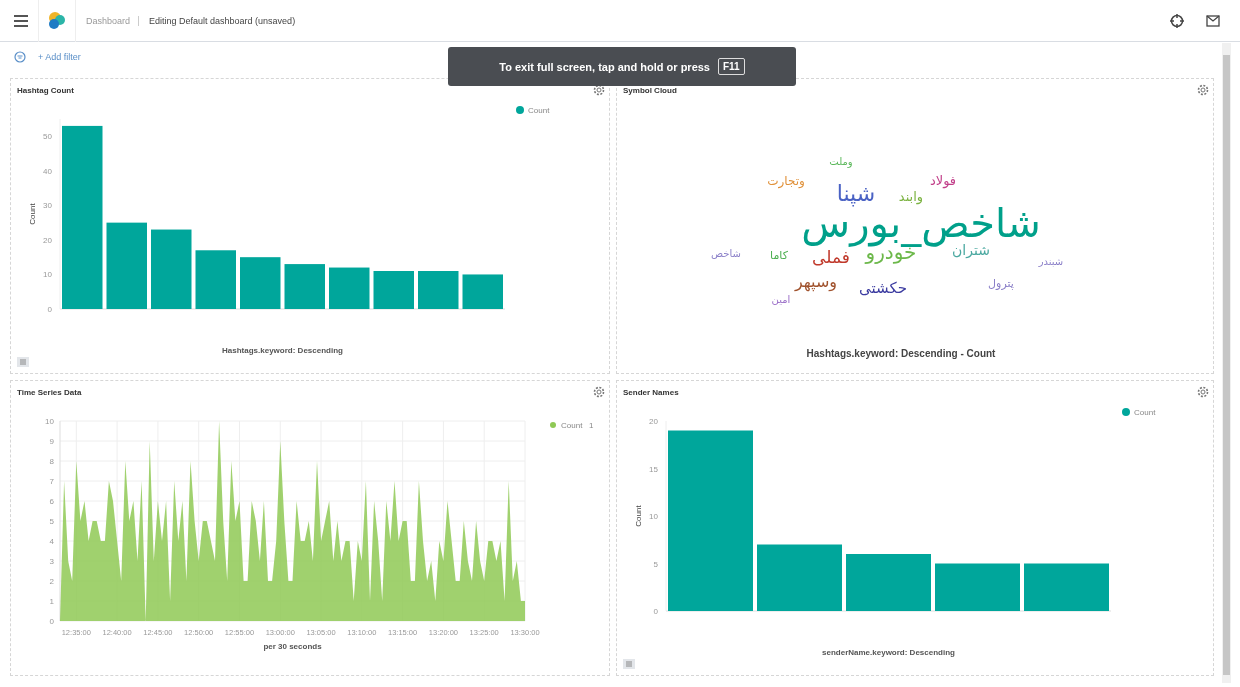  I want to click on axis-tick-label: 7, so click(51, 481).